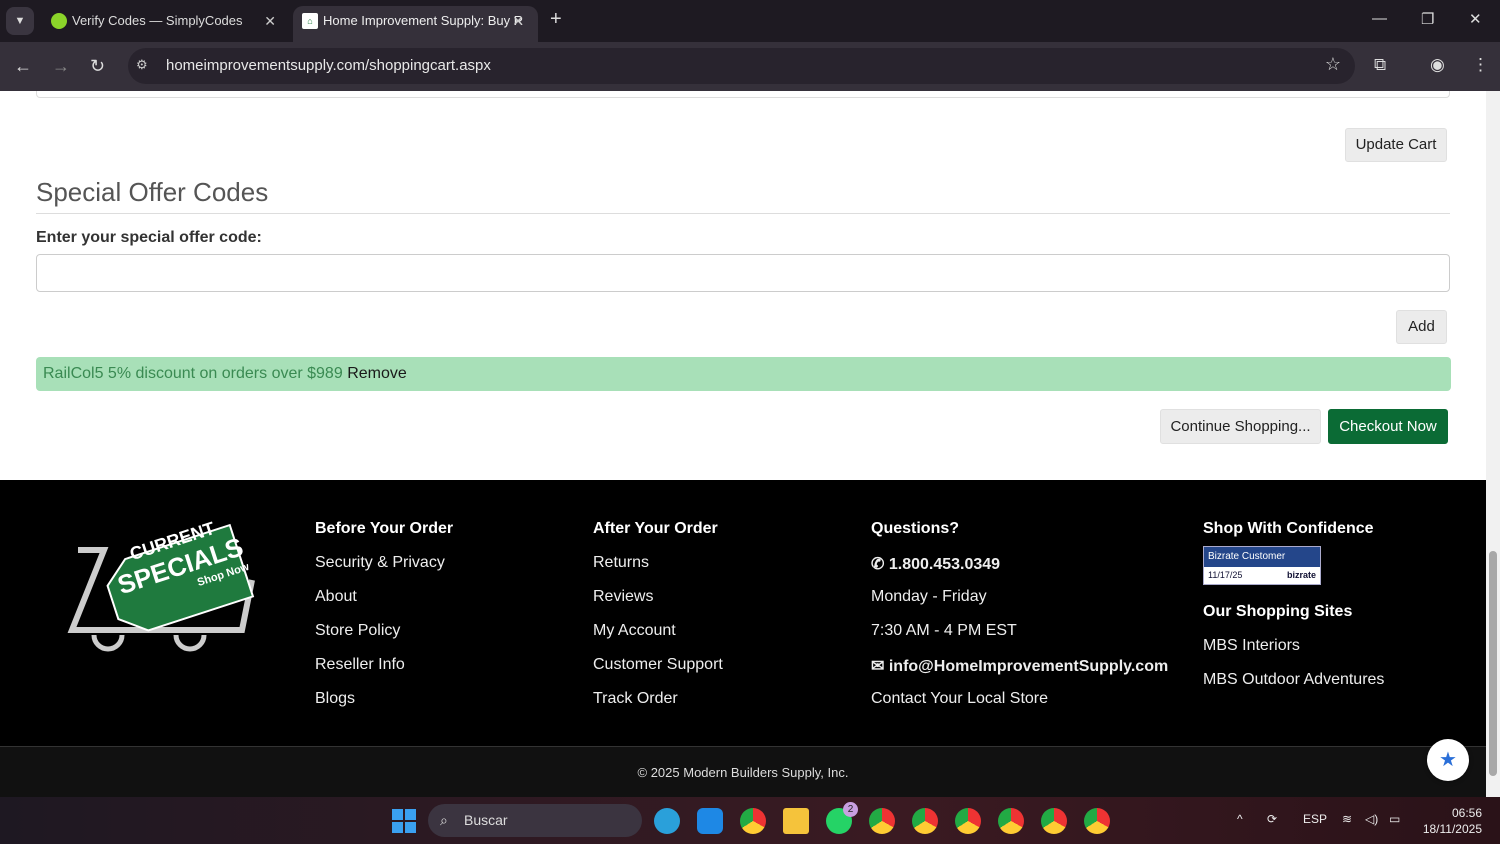 This screenshot has width=1500, height=844. Describe the element at coordinates (1225, 575) in the screenshot. I see `badge-date: 11/17/25` at that location.